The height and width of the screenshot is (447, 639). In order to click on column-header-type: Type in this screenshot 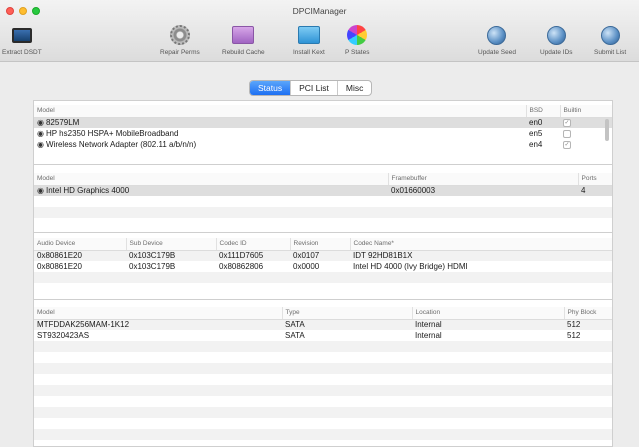, I will do `click(347, 313)`.